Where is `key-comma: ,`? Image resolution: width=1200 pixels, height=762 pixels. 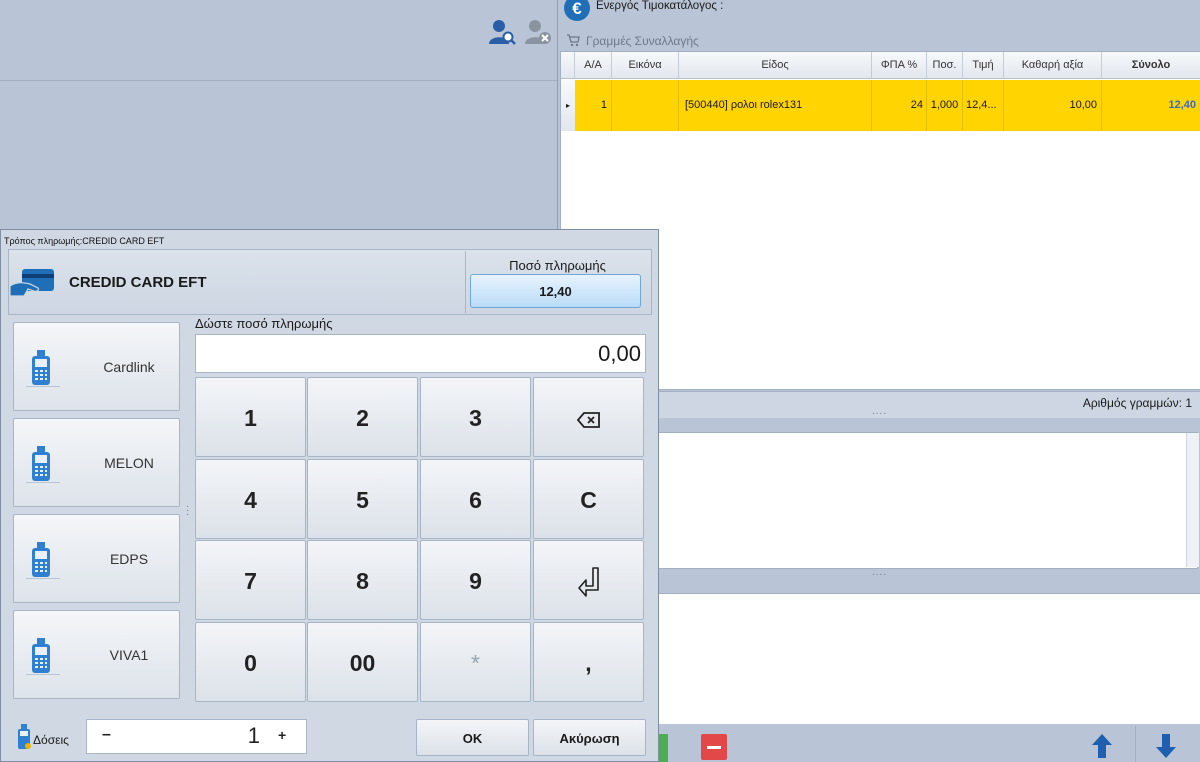
key-comma: , is located at coordinates (588, 662).